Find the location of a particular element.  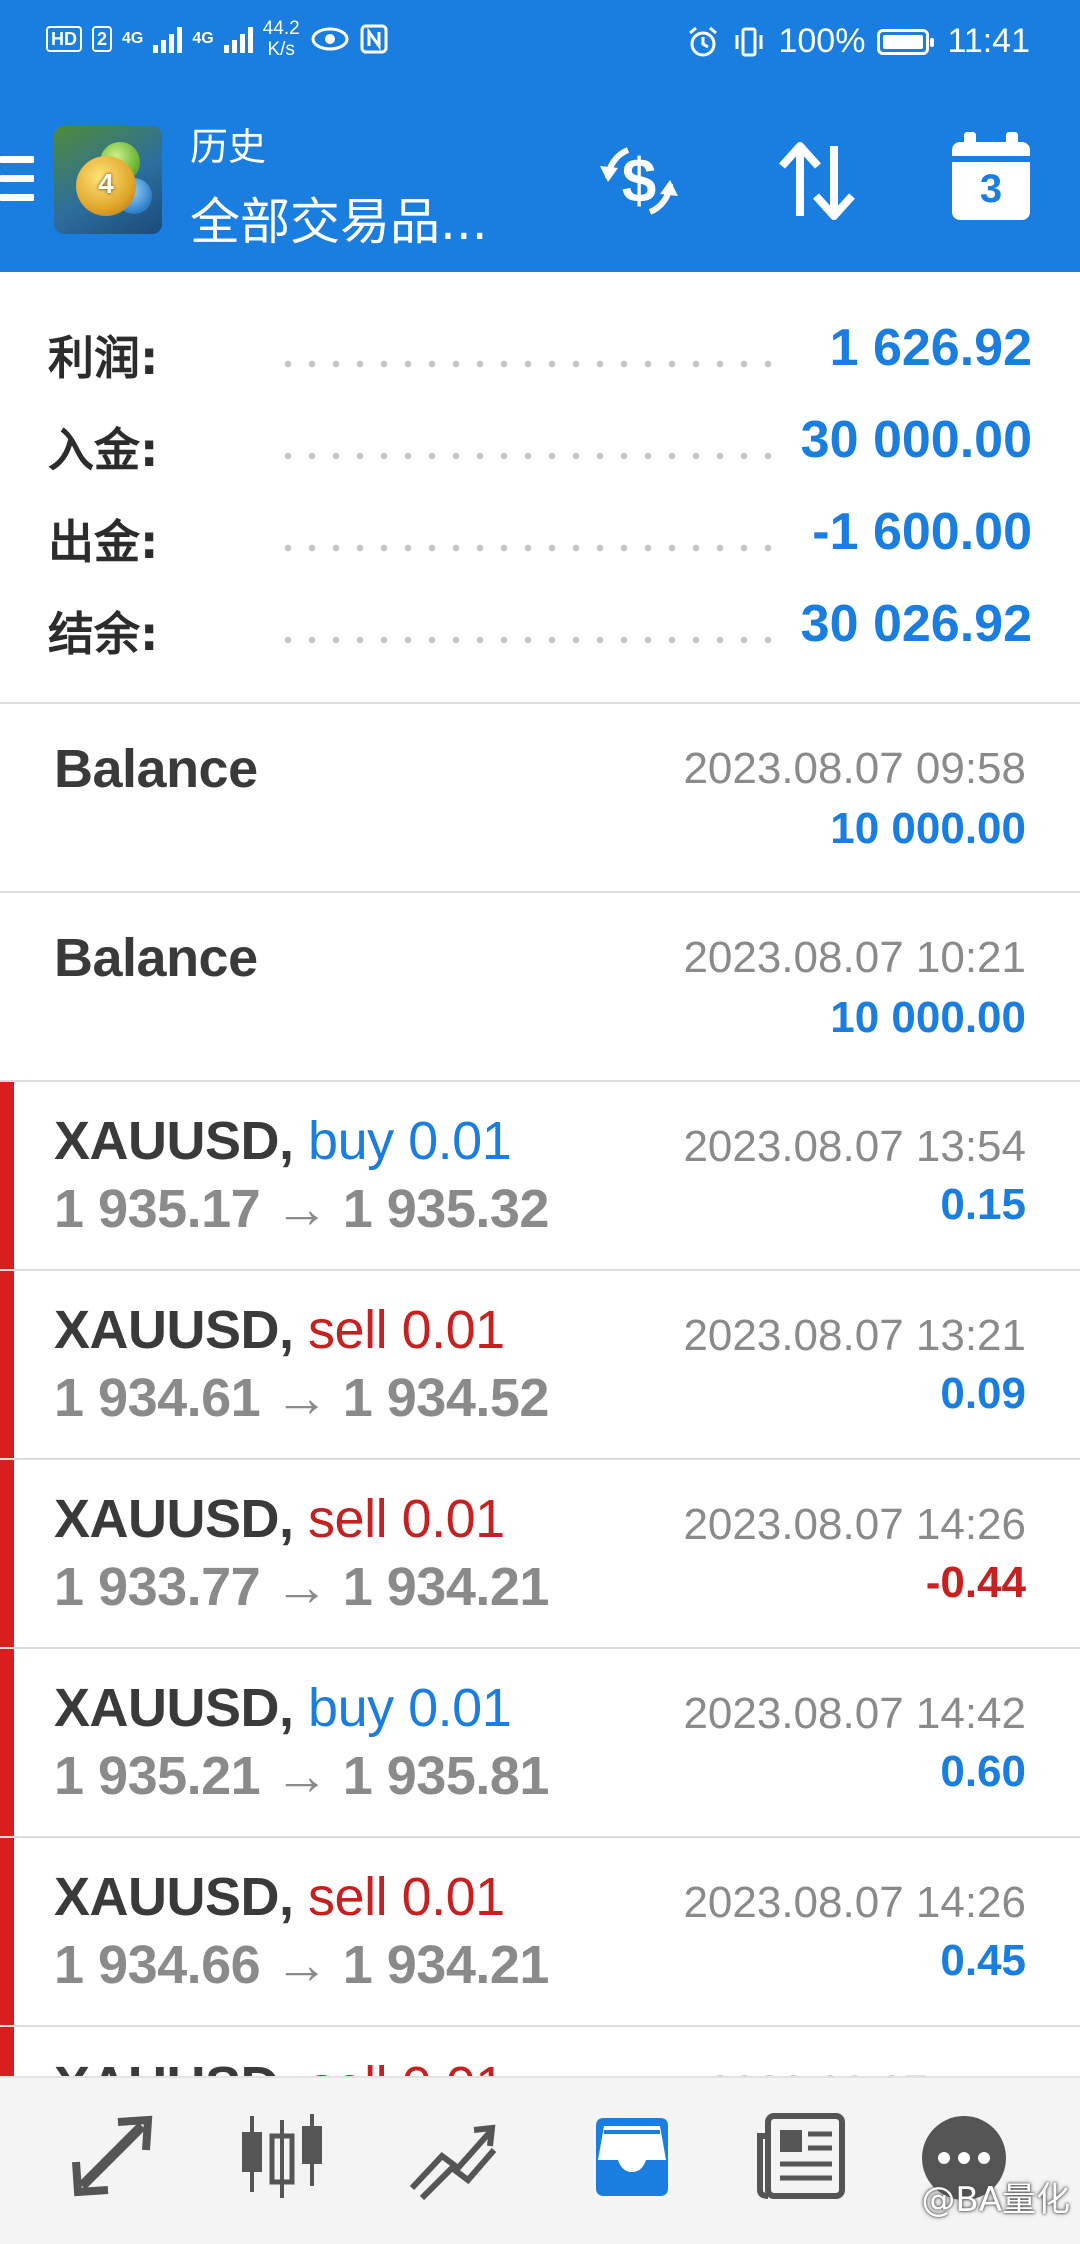

deal-amount: 10 000.00 is located at coordinates (928, 828).